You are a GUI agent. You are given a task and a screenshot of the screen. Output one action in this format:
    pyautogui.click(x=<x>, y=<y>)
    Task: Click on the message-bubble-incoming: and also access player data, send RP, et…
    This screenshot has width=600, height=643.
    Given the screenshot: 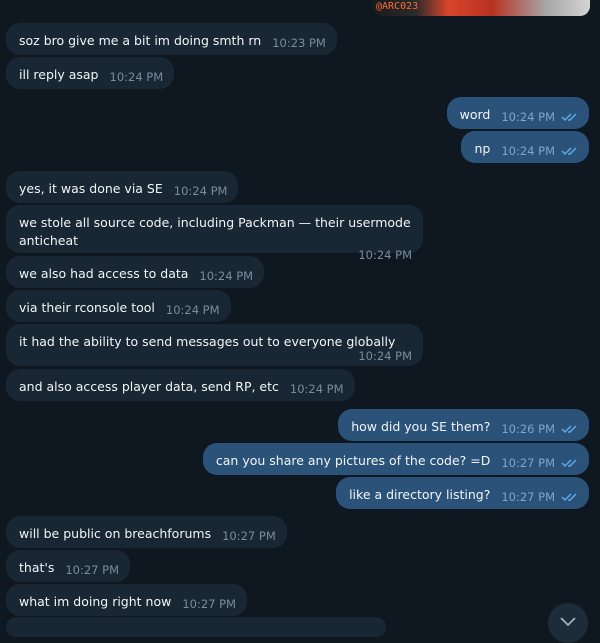 What is the action you would take?
    pyautogui.click(x=180, y=385)
    